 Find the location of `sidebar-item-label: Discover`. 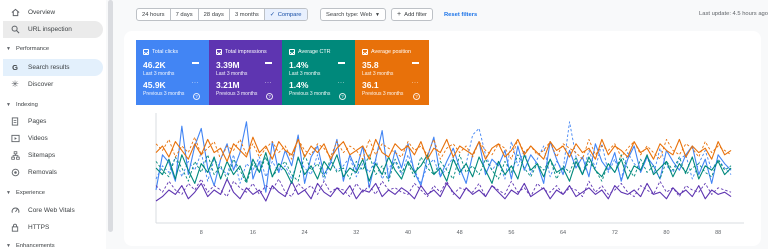

sidebar-item-label: Discover is located at coordinates (41, 84).